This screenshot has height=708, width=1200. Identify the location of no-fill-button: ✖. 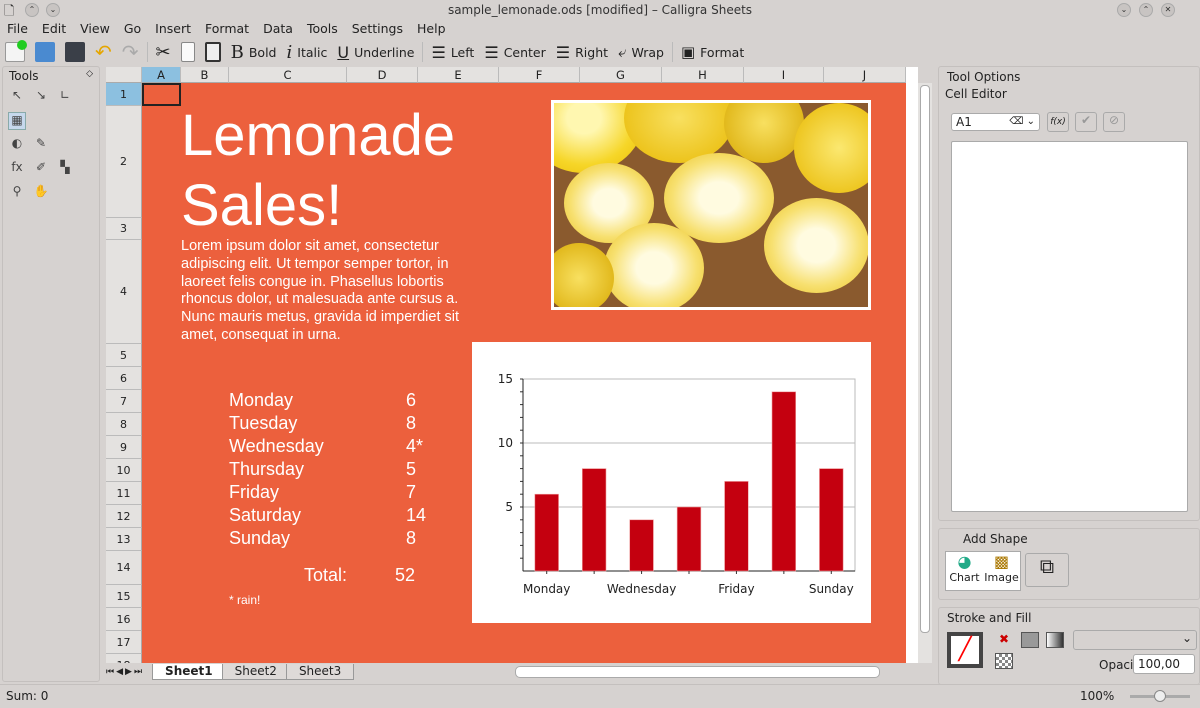
(1004, 640).